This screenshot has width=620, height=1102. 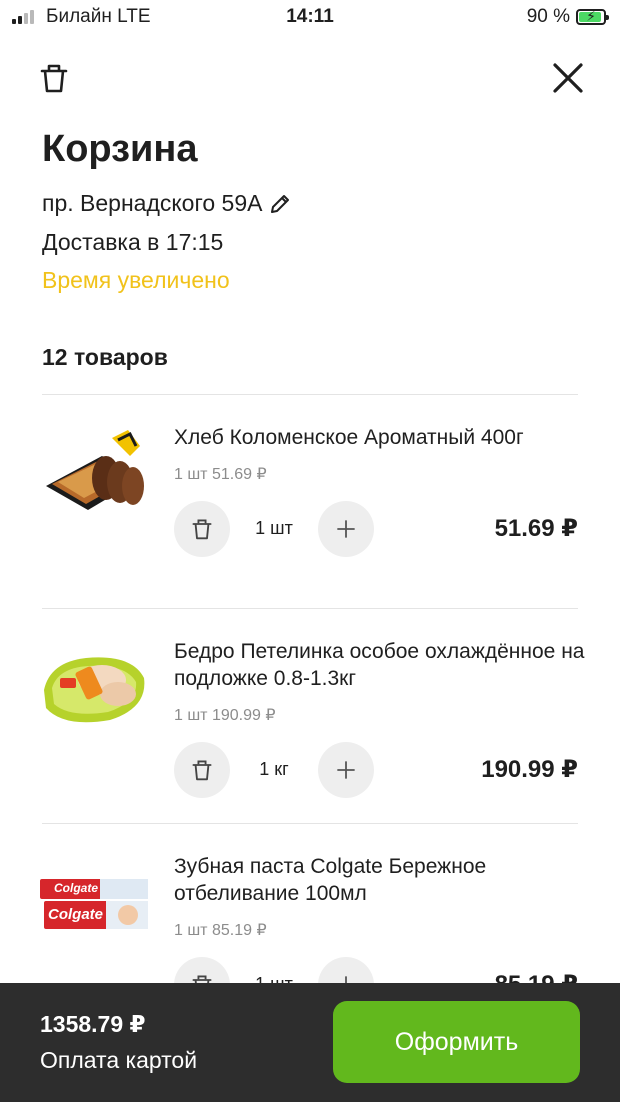 I want to click on address-row: пр. Вернадского 59А, so click(x=167, y=203).